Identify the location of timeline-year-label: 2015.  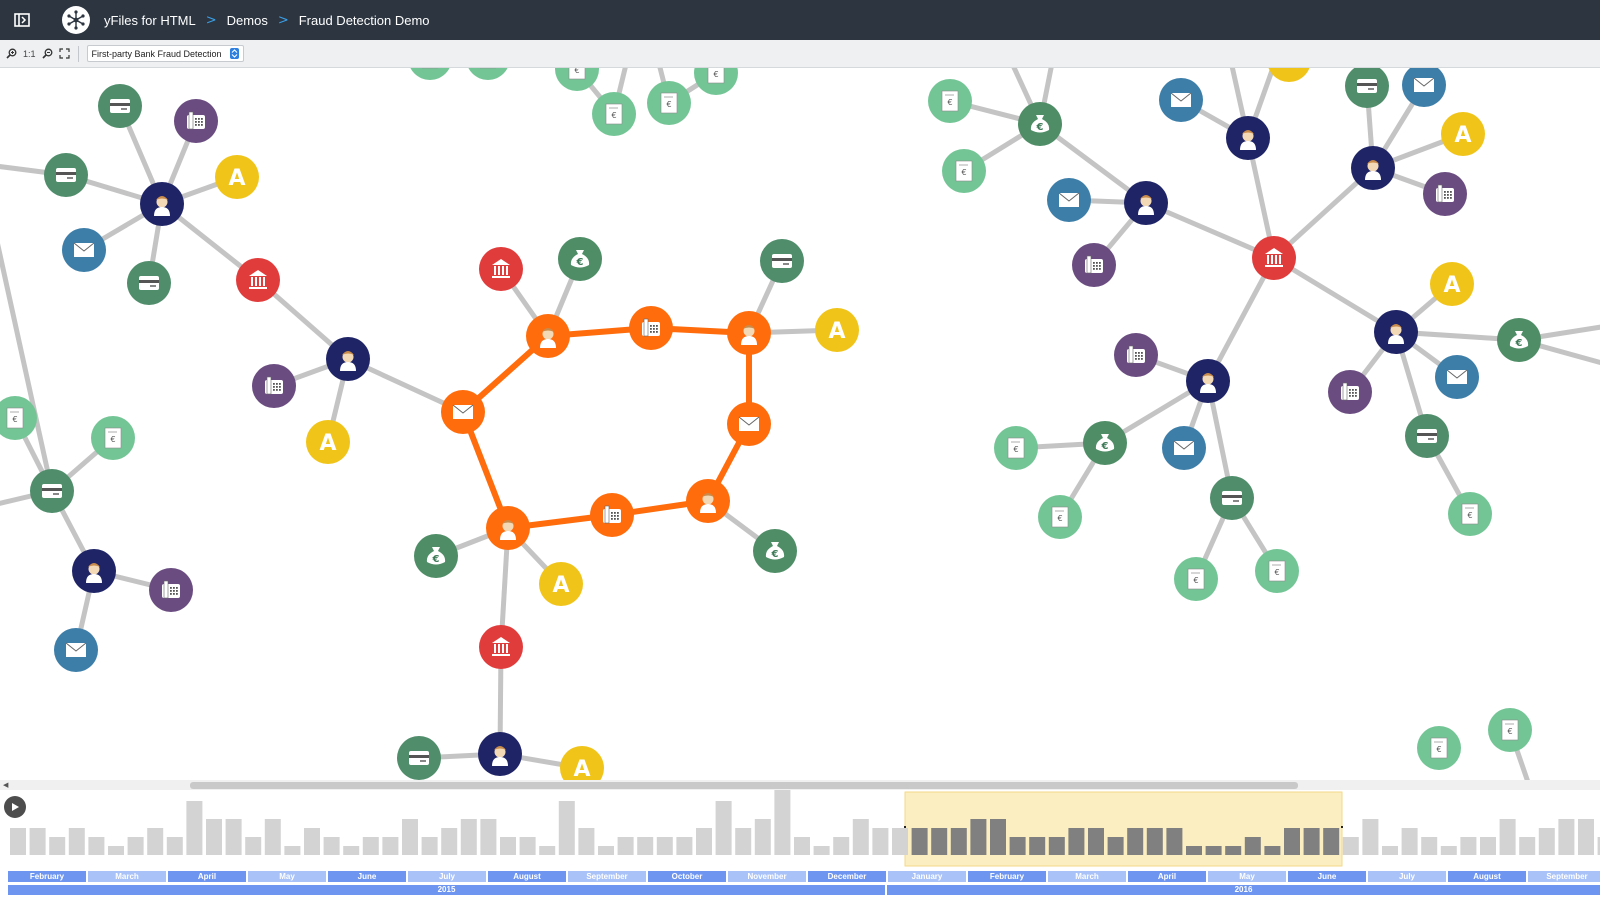
(446, 890).